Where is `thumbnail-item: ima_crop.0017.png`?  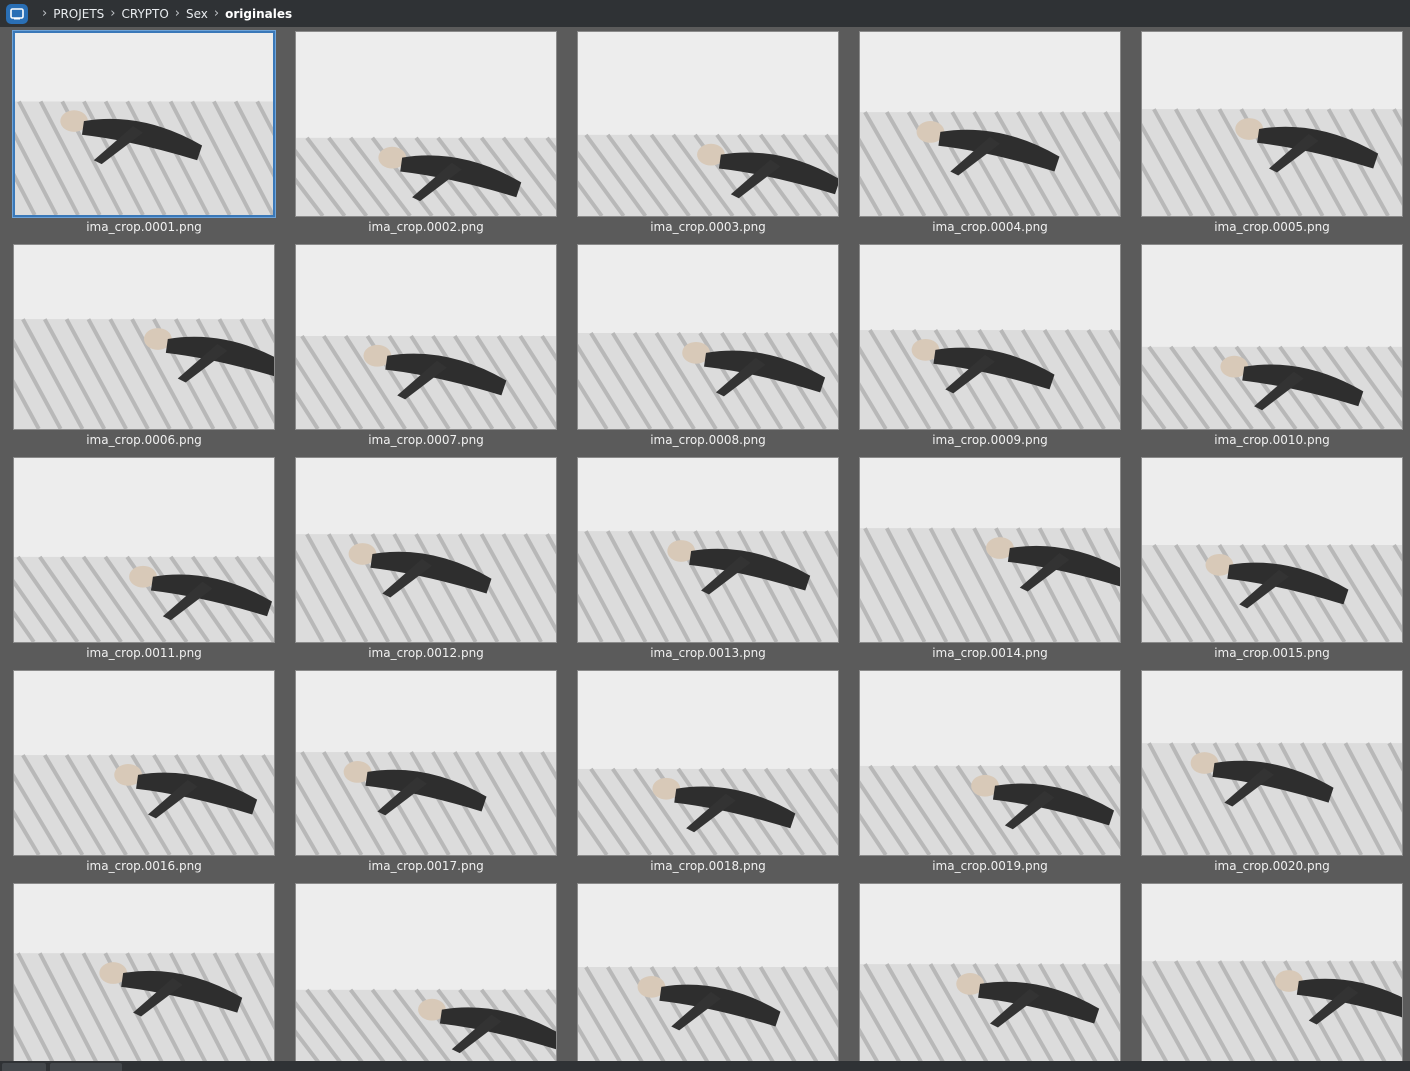 thumbnail-item: ima_crop.0017.png is located at coordinates (426, 772).